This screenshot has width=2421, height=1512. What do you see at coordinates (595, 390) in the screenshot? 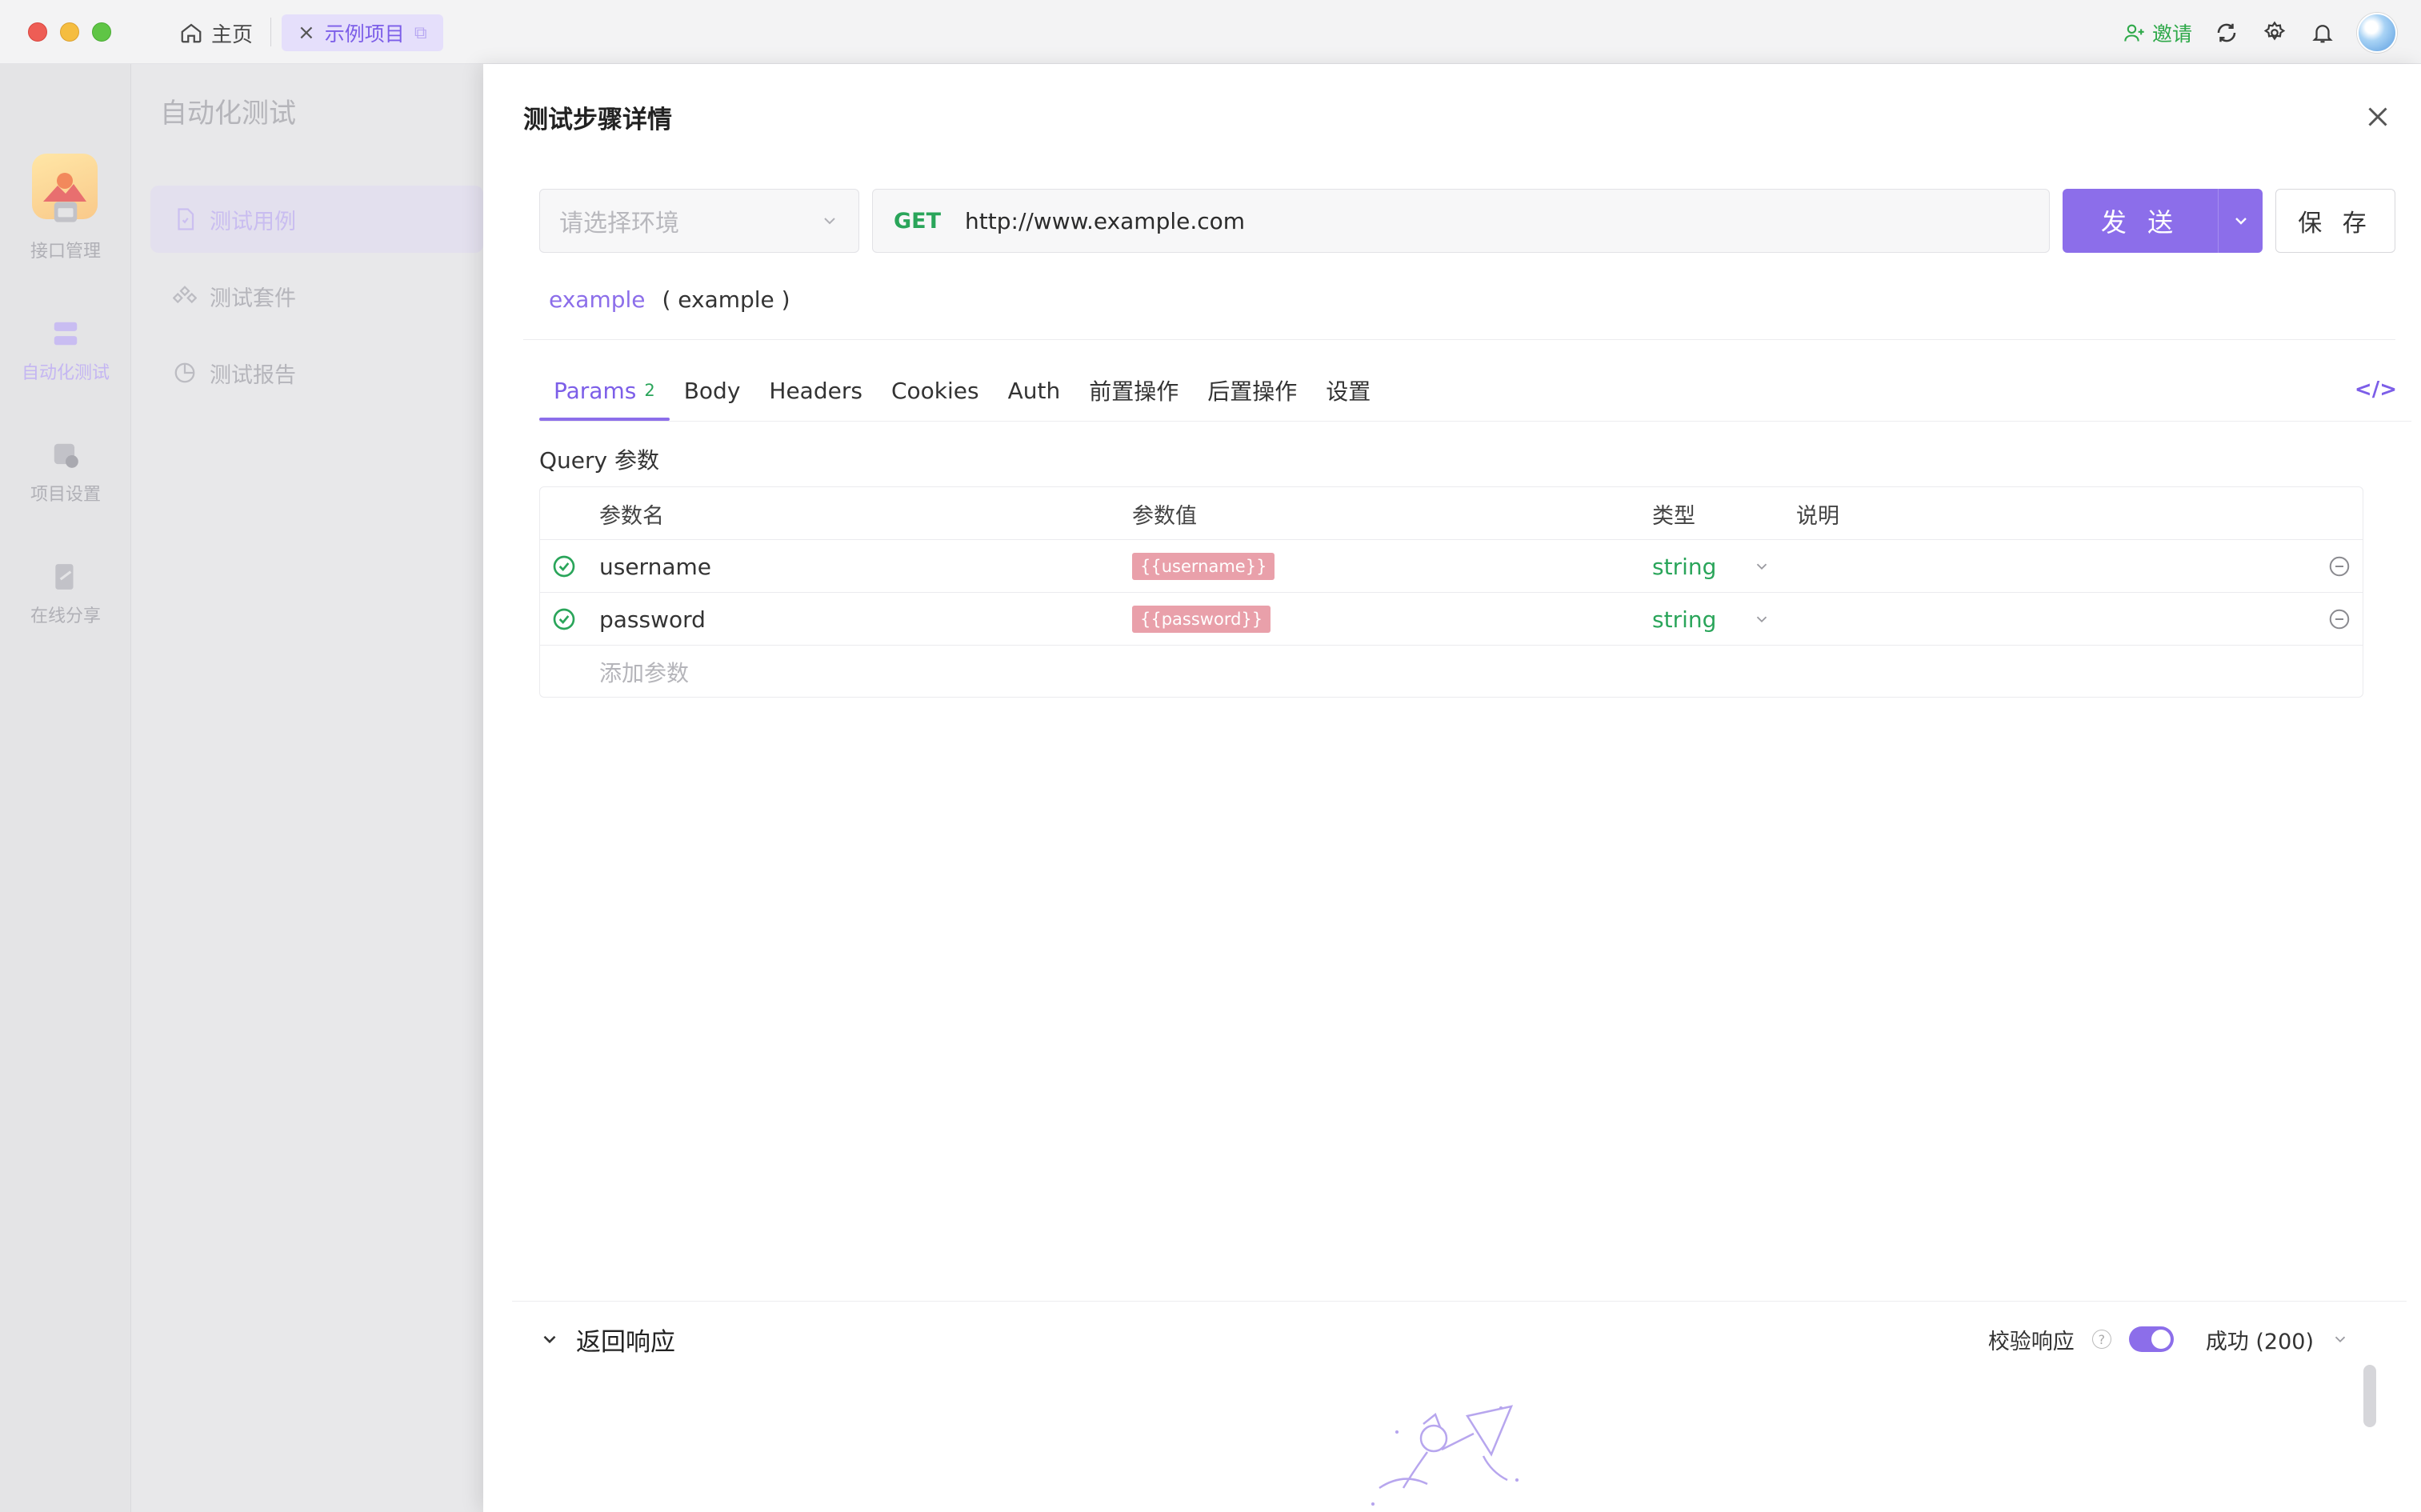
I see `tab-label: Params` at bounding box center [595, 390].